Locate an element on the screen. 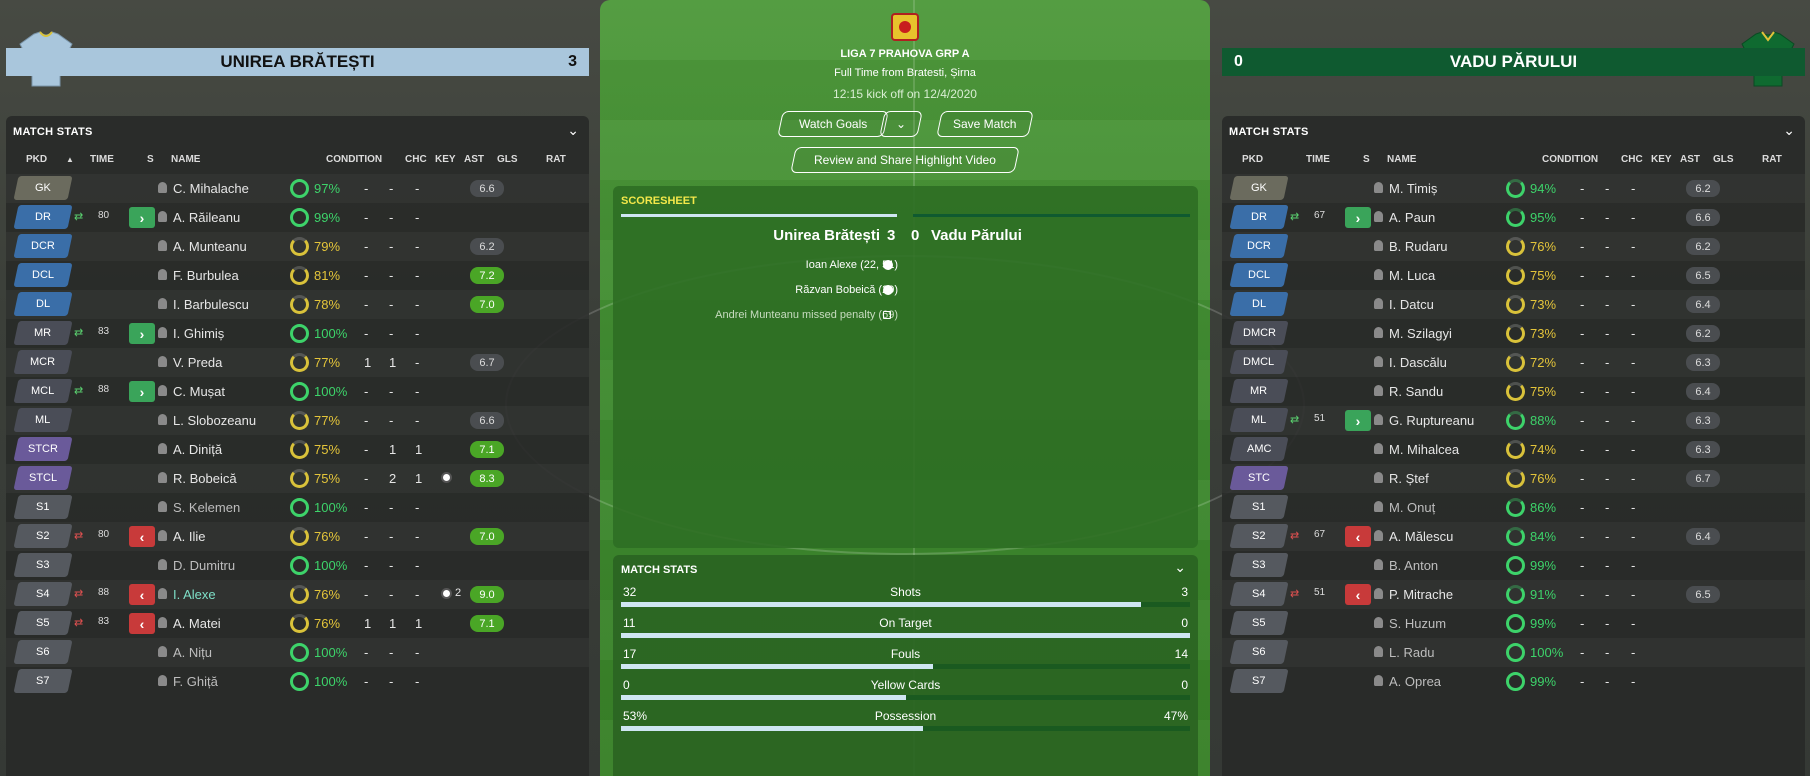 The height and width of the screenshot is (776, 1810). player-row: DMCL I. Dascălu 72% - - - 6.3 is located at coordinates (1513, 362).